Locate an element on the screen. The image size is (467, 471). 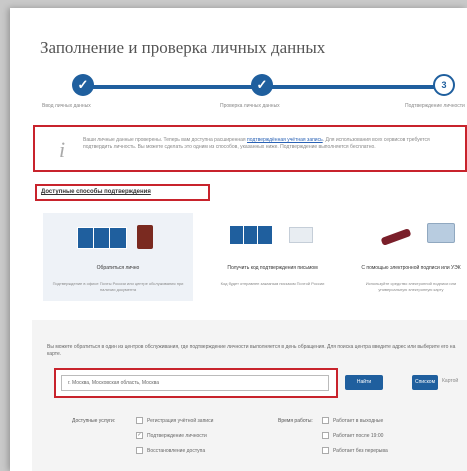
service-option: Восстановление доступа is located at coordinates (170, 450).